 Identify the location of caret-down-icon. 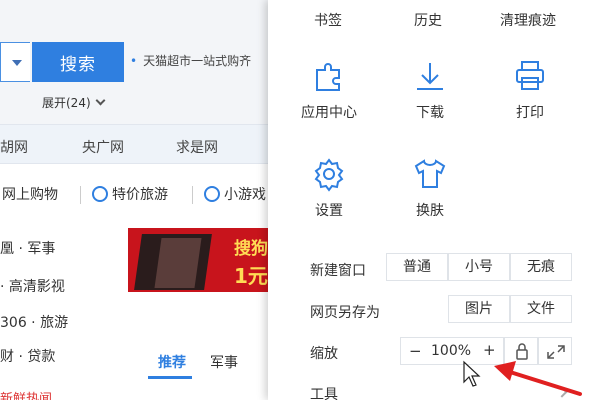
(17, 63).